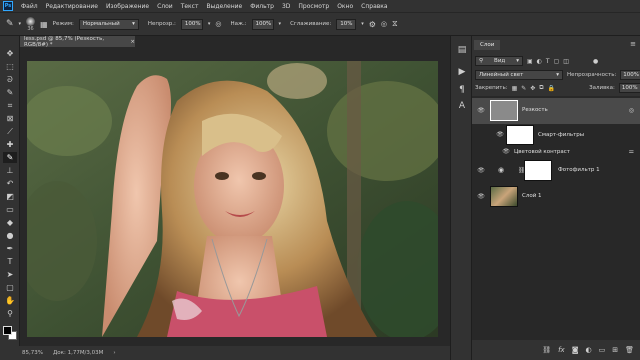 The width and height of the screenshot is (640, 360). Describe the element at coordinates (384, 24) in the screenshot. I see `pressure-size-icon: ◎` at that location.